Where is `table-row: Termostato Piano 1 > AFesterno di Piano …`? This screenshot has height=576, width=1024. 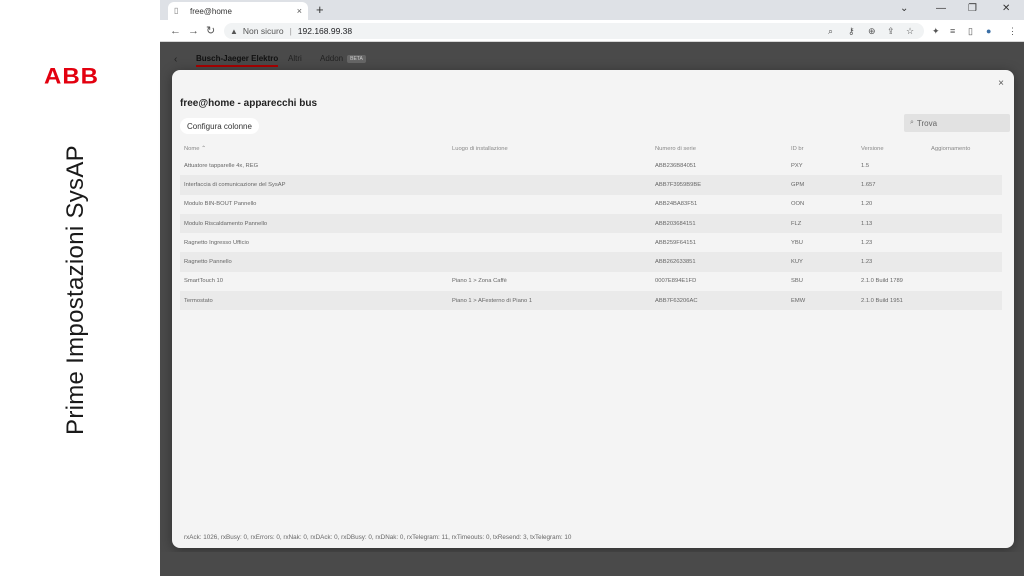 table-row: Termostato Piano 1 > AFesterno di Piano … is located at coordinates (591, 301).